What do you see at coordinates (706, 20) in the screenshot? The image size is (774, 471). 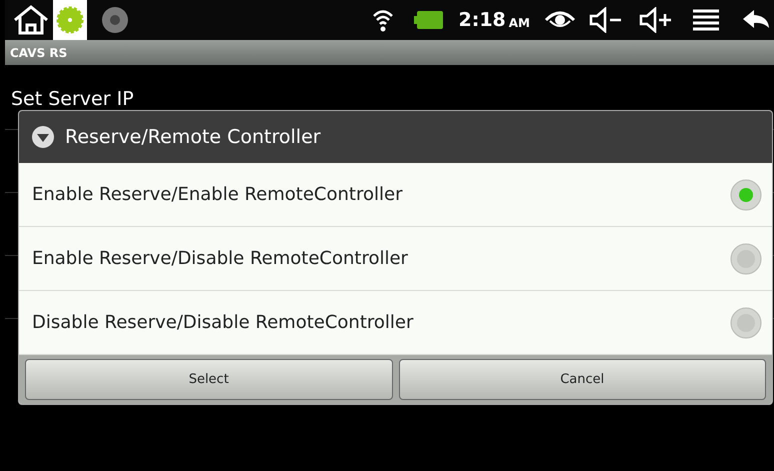 I see `menu-icon` at bounding box center [706, 20].